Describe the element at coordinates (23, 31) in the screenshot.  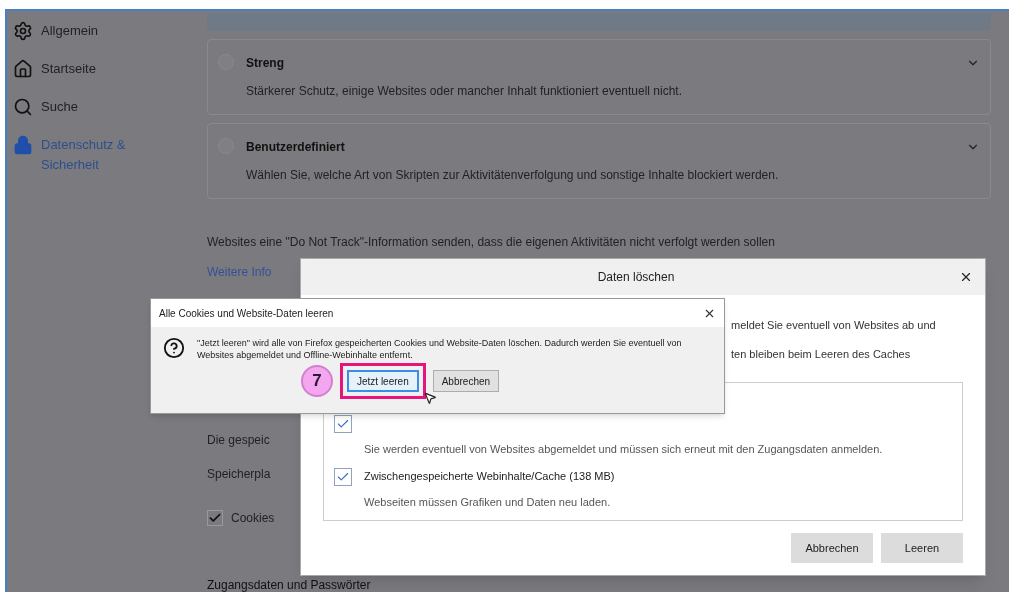
I see `settings-icon` at that location.